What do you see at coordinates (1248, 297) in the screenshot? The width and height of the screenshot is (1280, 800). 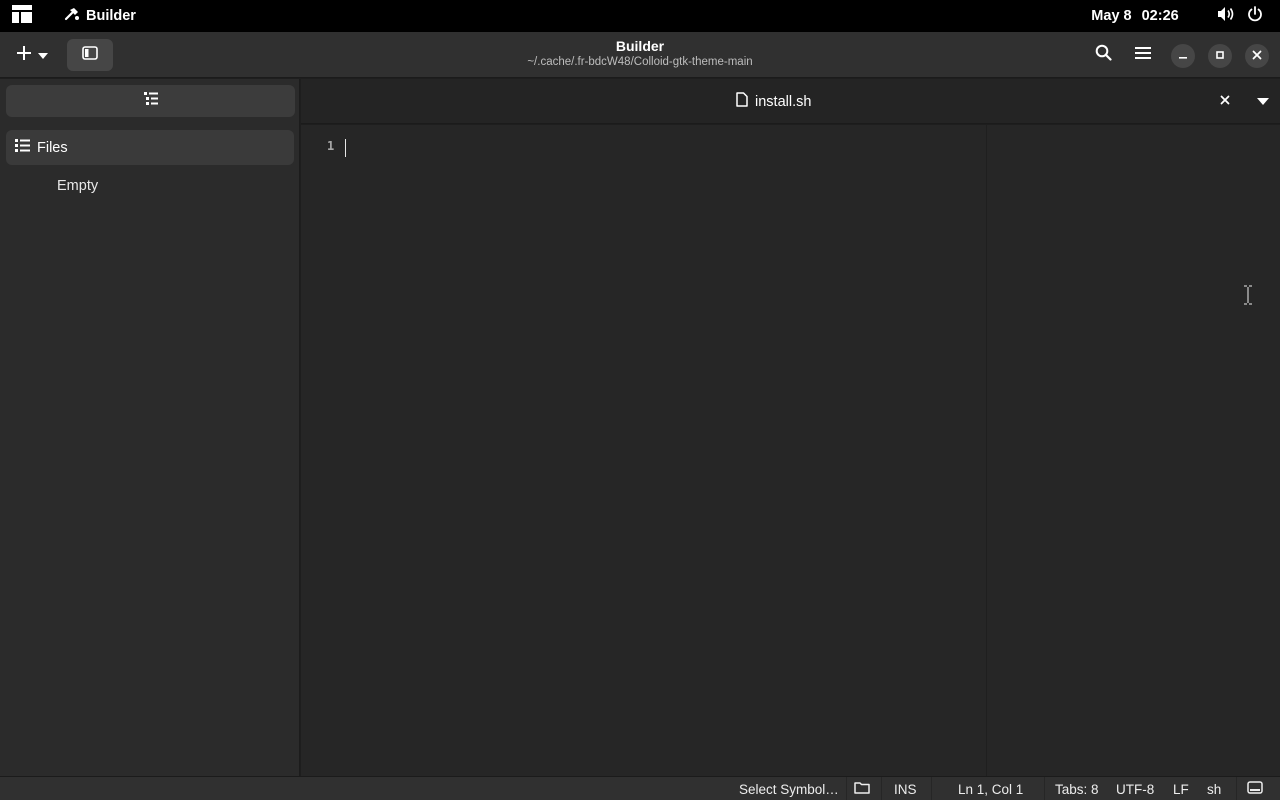 I see `mouse-ibeam-cursor-icon` at bounding box center [1248, 297].